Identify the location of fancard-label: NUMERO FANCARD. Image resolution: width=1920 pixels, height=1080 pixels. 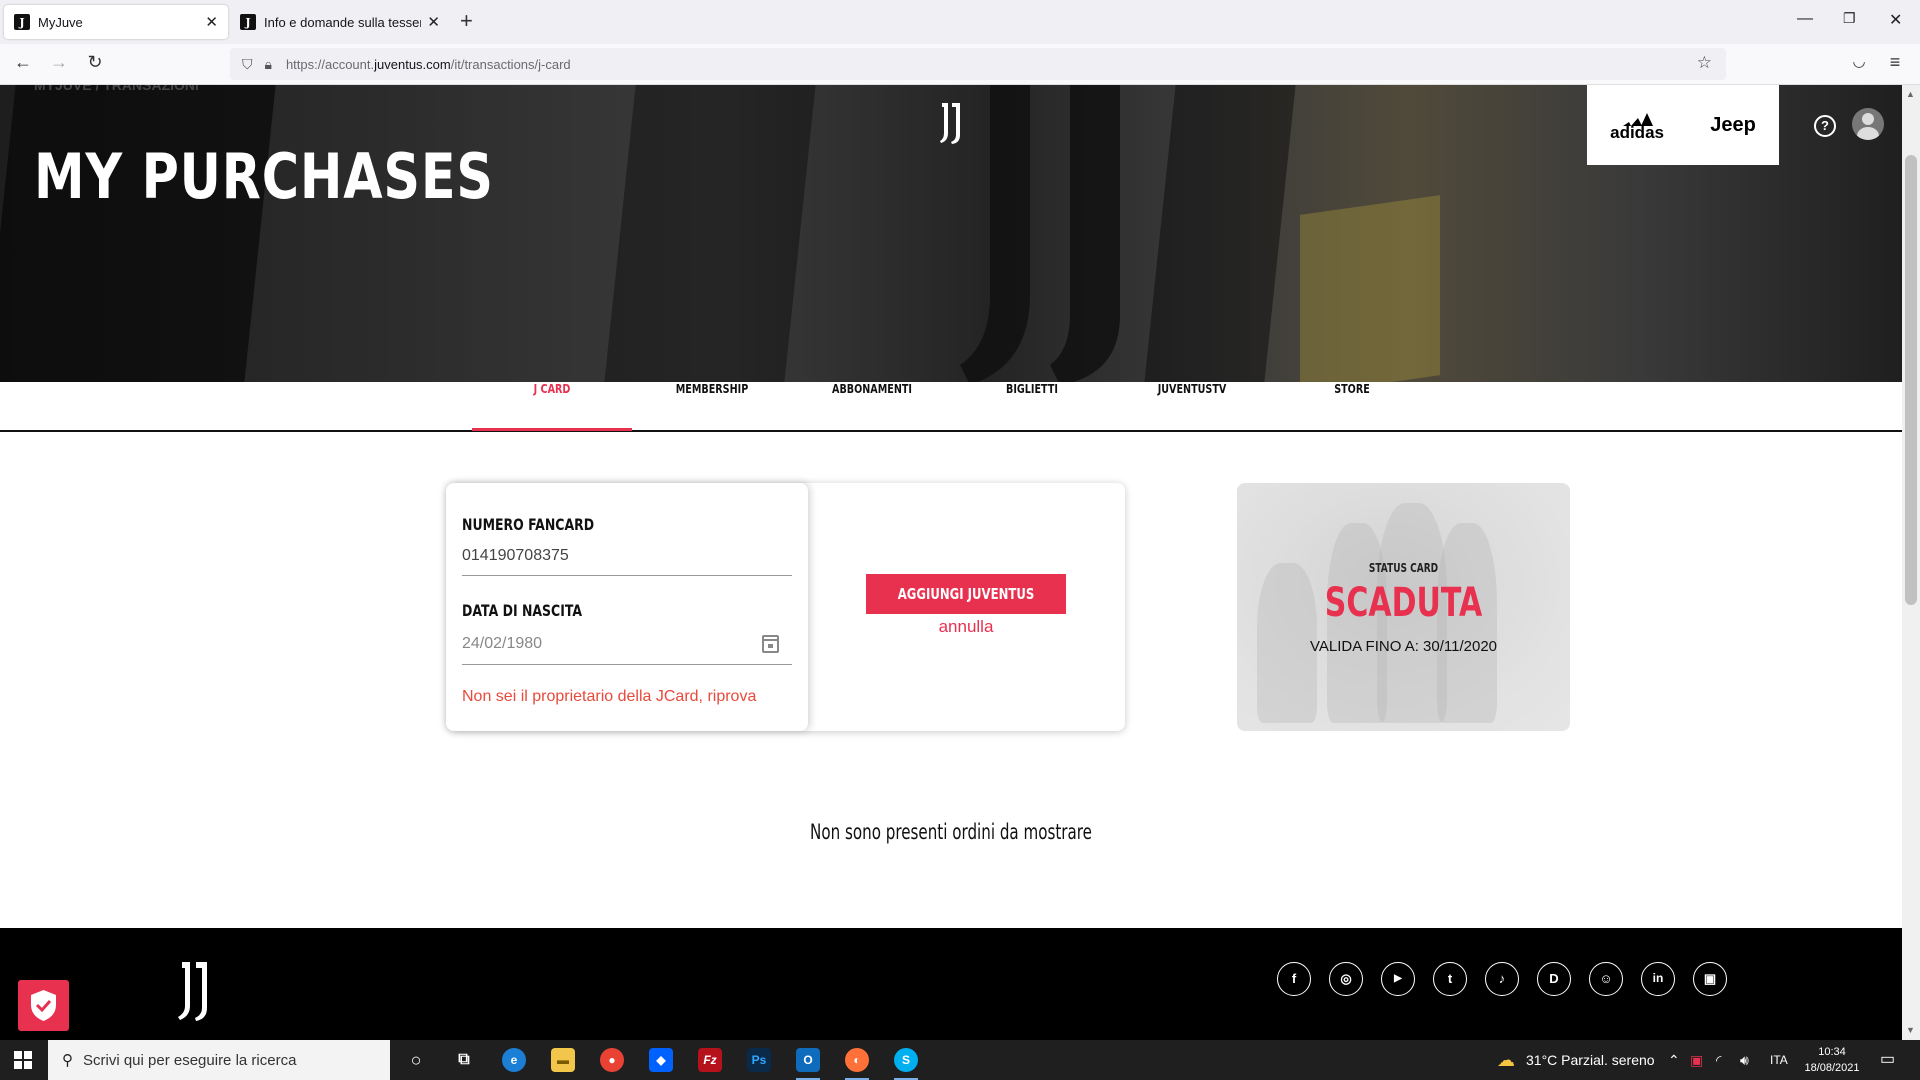
(528, 524).